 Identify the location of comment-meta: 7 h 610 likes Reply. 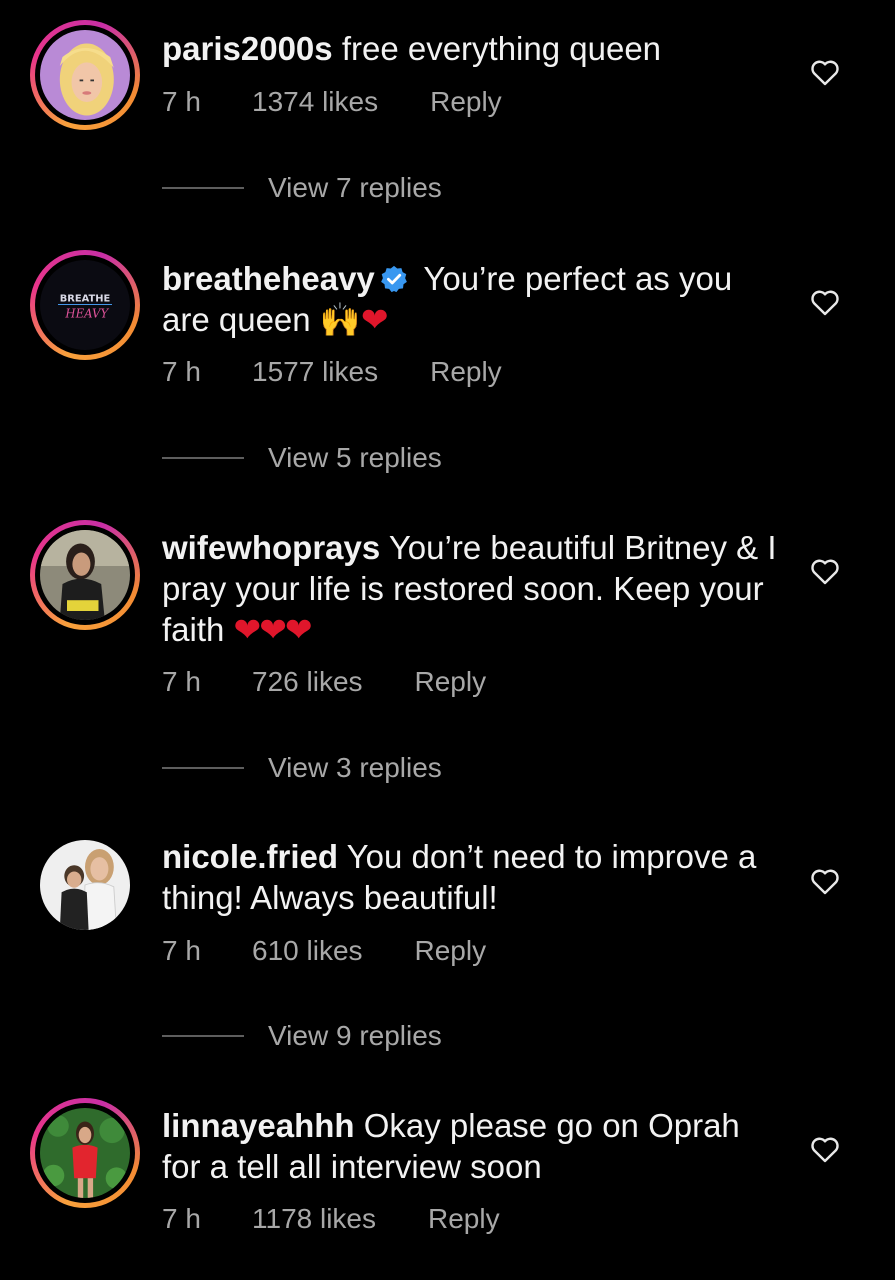
(324, 951).